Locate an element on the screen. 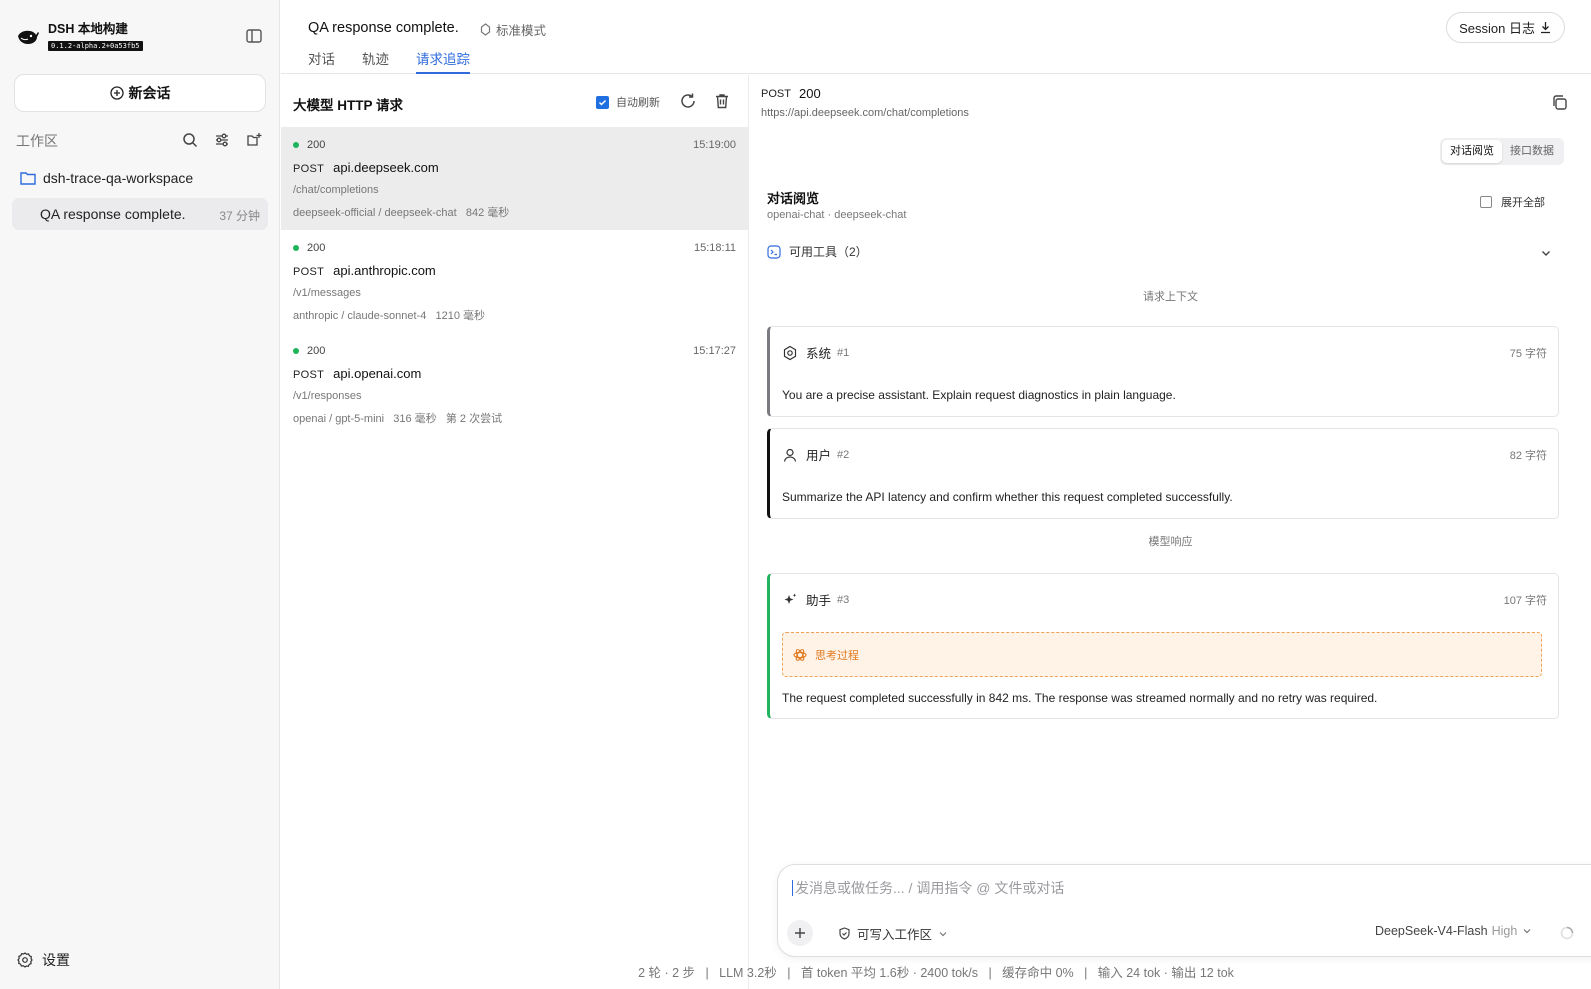 This screenshot has height=989, width=1591. message-role: 系统 is located at coordinates (819, 354).